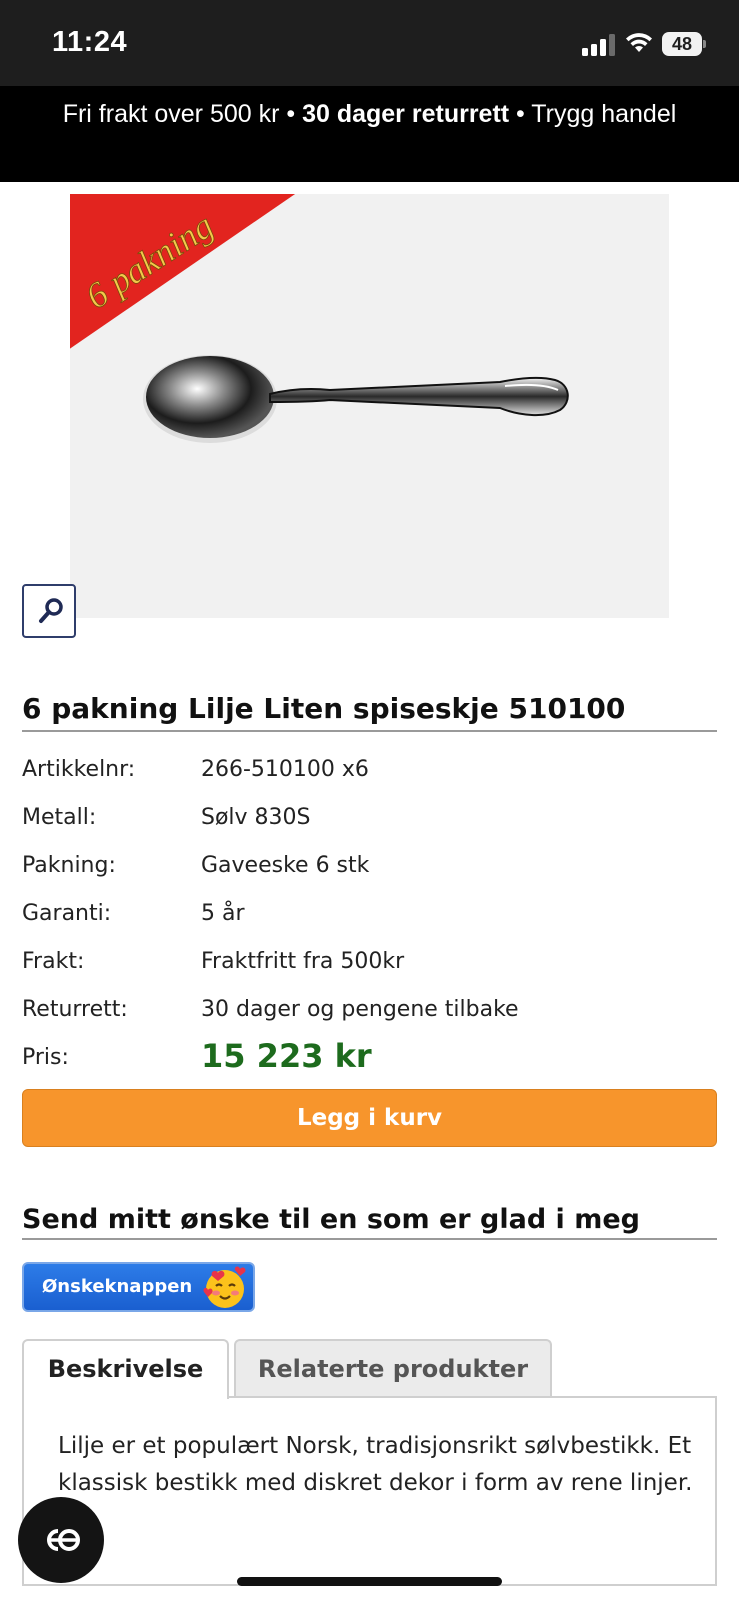 This screenshot has width=739, height=1600. Describe the element at coordinates (45, 1057) in the screenshot. I see `price-label: Pris:` at that location.